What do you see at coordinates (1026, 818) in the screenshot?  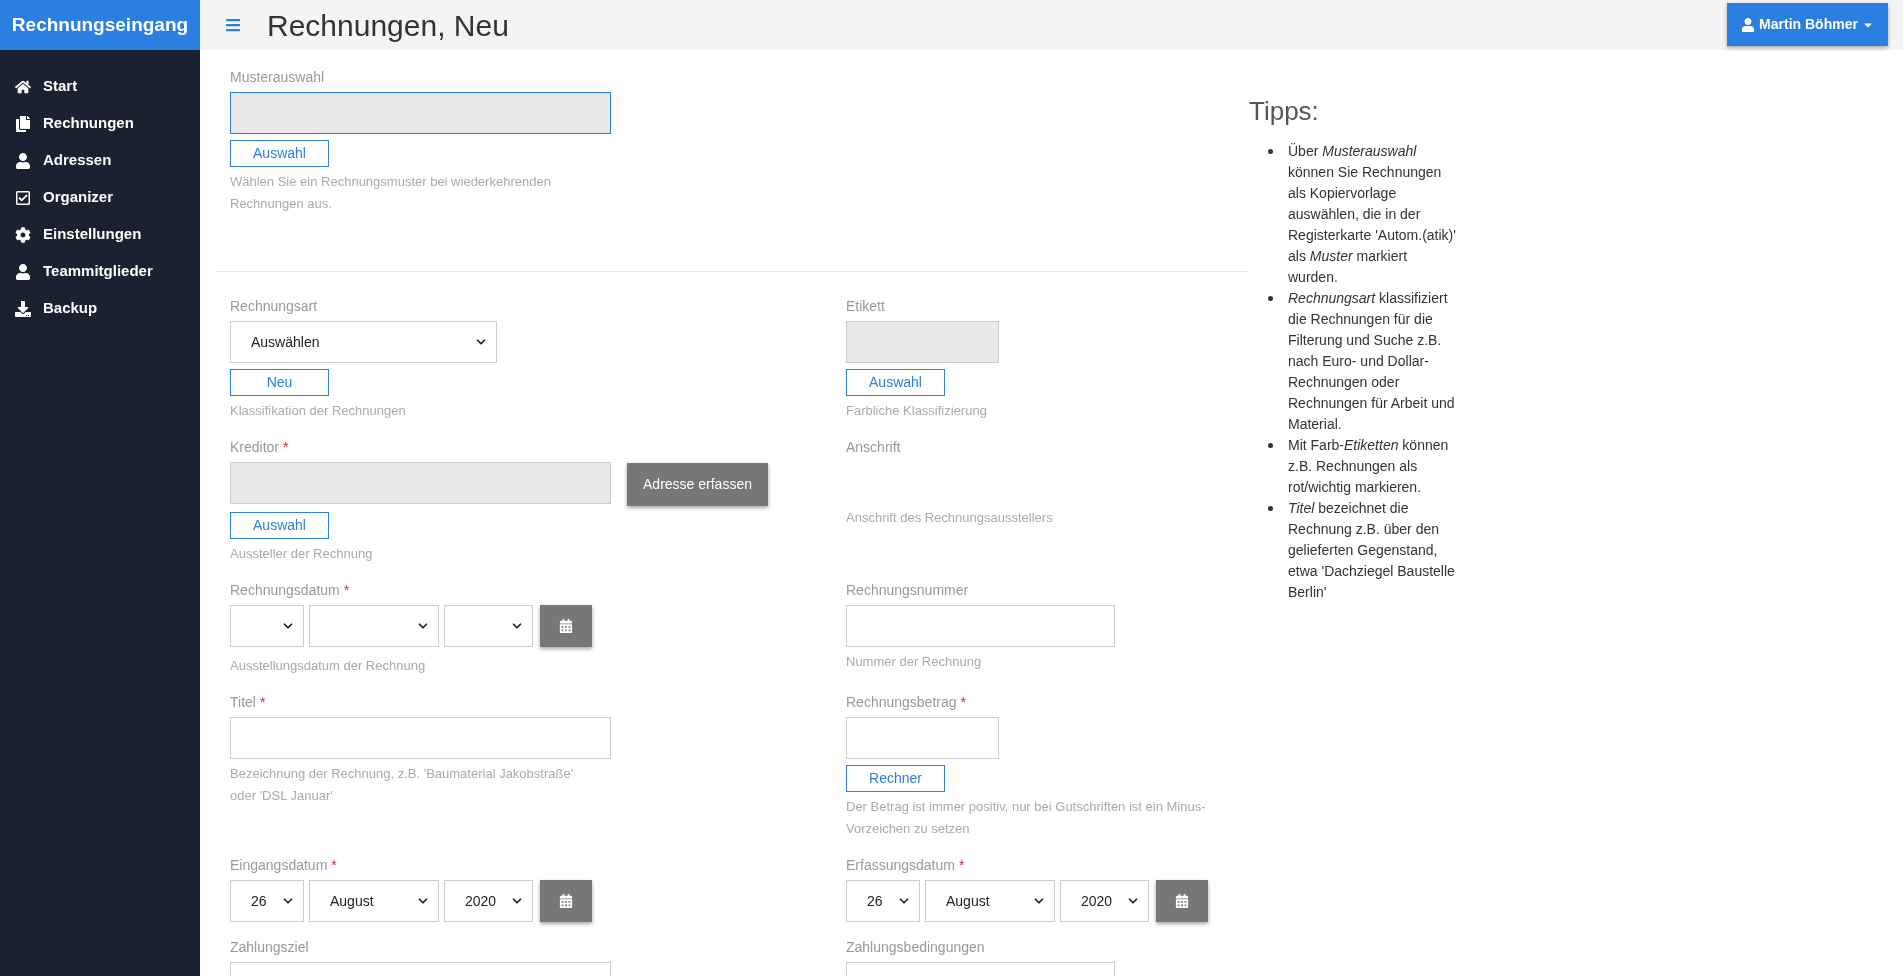 I see `help-text: Der Betrag ist immer positiv, nur bei Gutschriften ist ein Minus-Vorzeichen zu setzen` at bounding box center [1026, 818].